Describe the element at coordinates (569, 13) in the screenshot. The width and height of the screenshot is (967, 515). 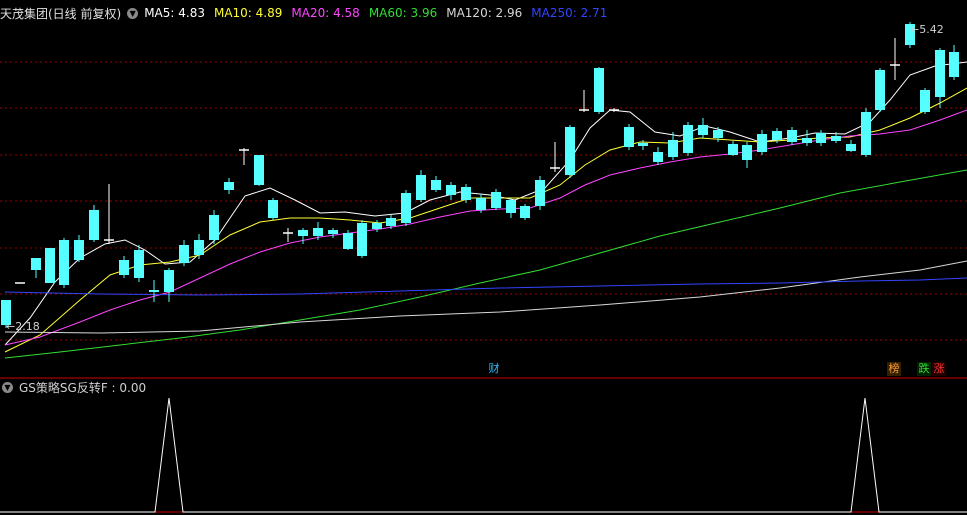
I see `ma250-value: MA250: 2.71` at that location.